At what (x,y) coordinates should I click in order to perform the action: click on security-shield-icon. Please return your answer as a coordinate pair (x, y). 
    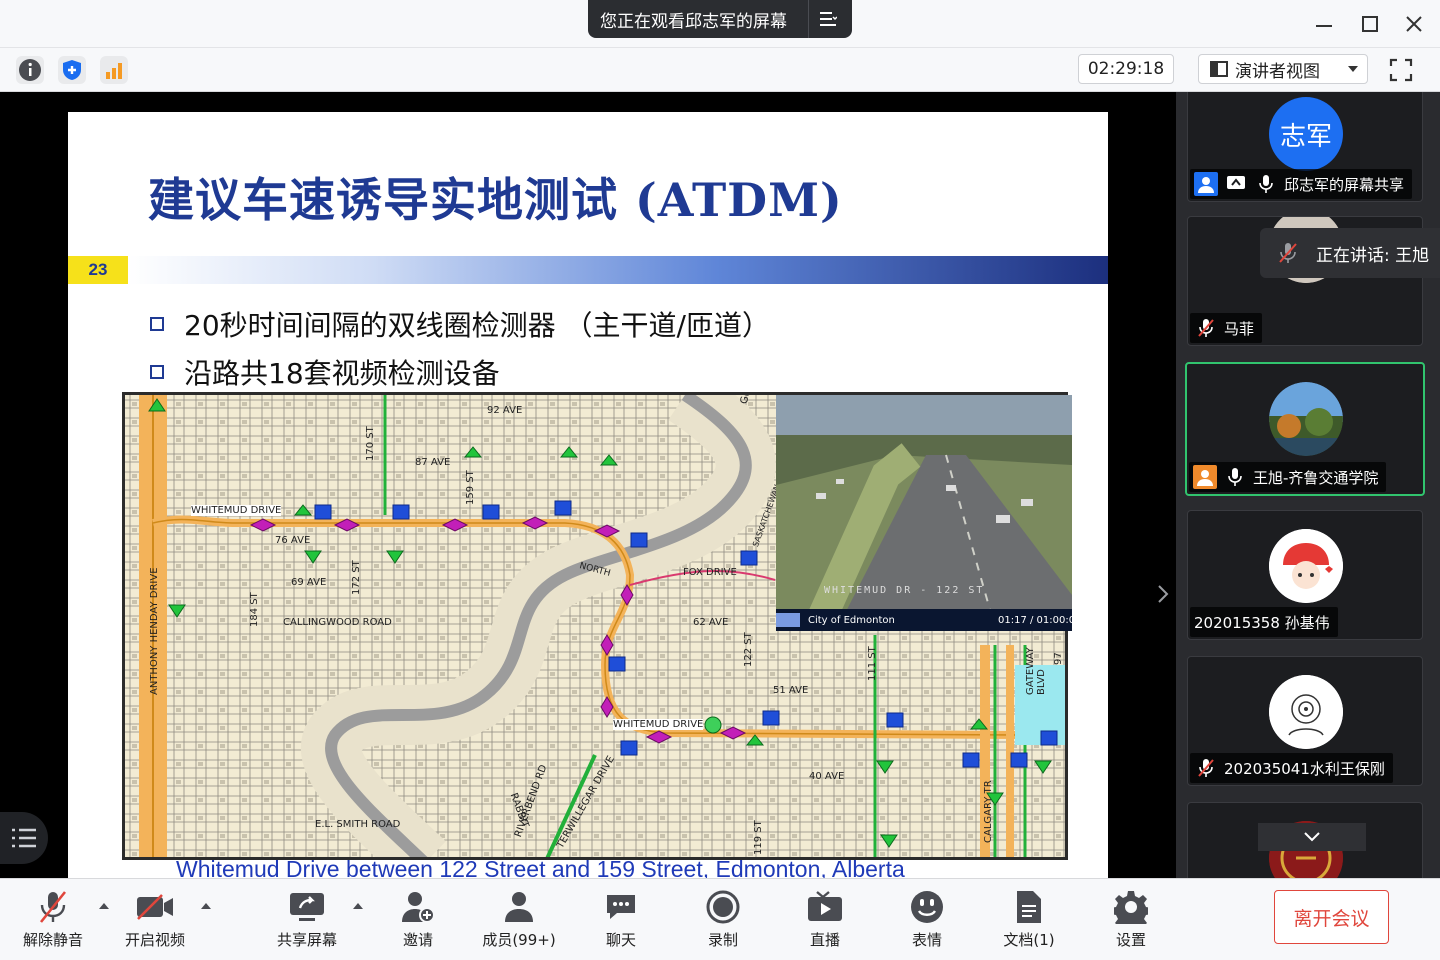
    Looking at the image, I should click on (72, 70).